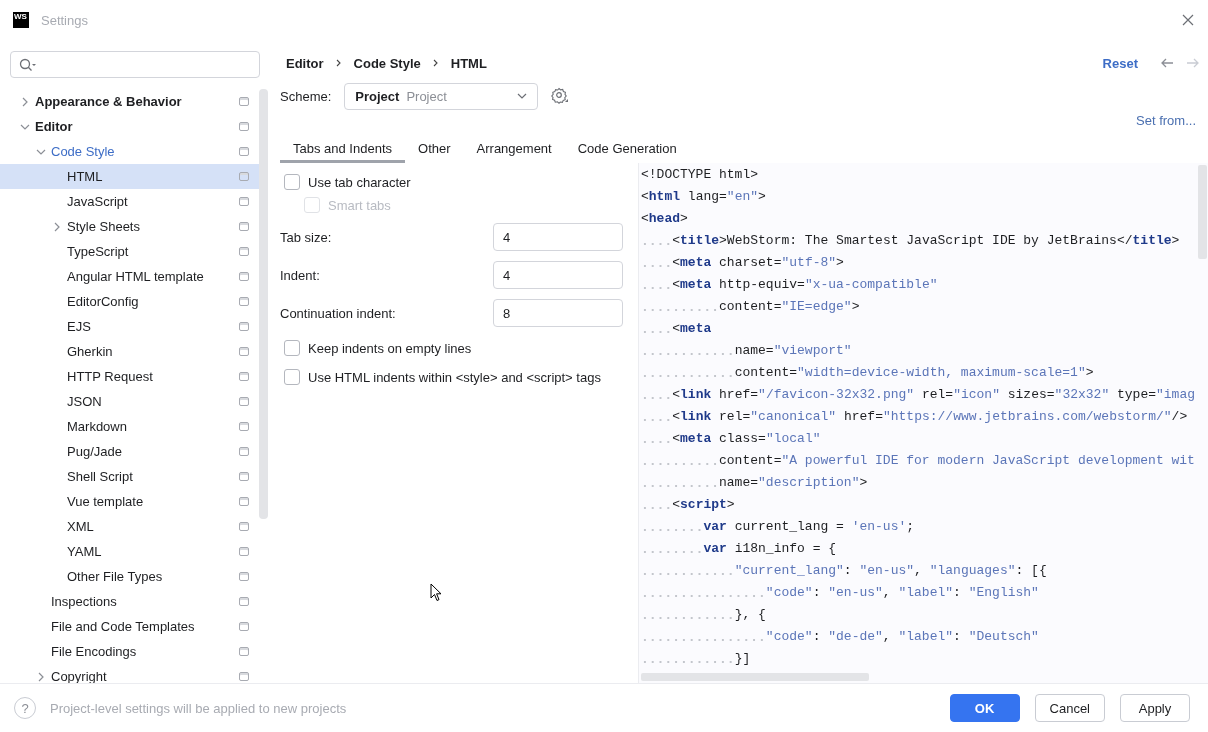 This screenshot has height=732, width=1208. What do you see at coordinates (305, 63) in the screenshot?
I see `breadcrumb-item: Editor` at bounding box center [305, 63].